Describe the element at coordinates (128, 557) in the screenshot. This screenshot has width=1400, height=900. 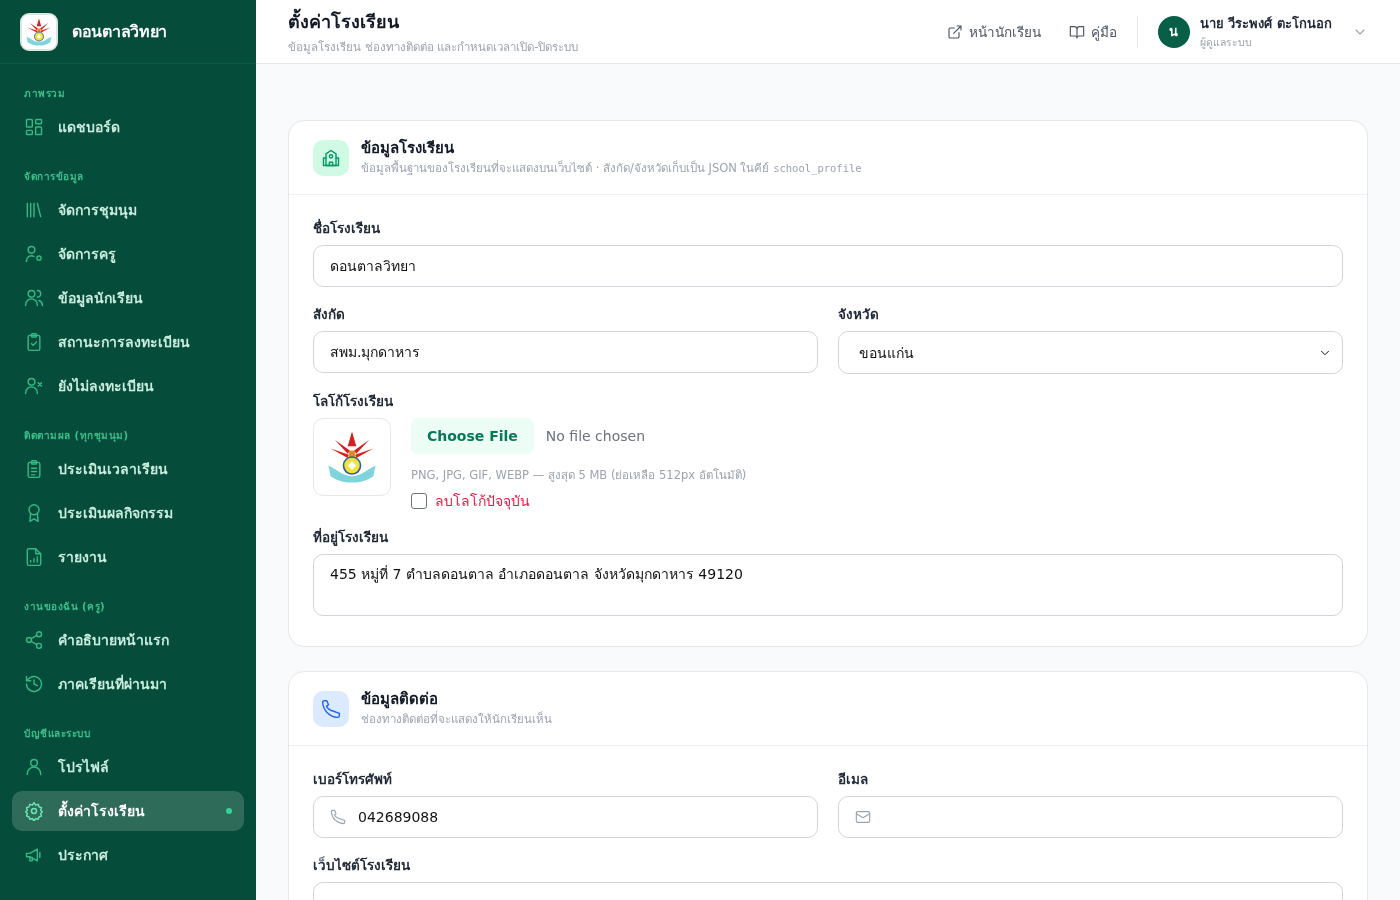
I see `sidebar-item: รายงาน` at that location.